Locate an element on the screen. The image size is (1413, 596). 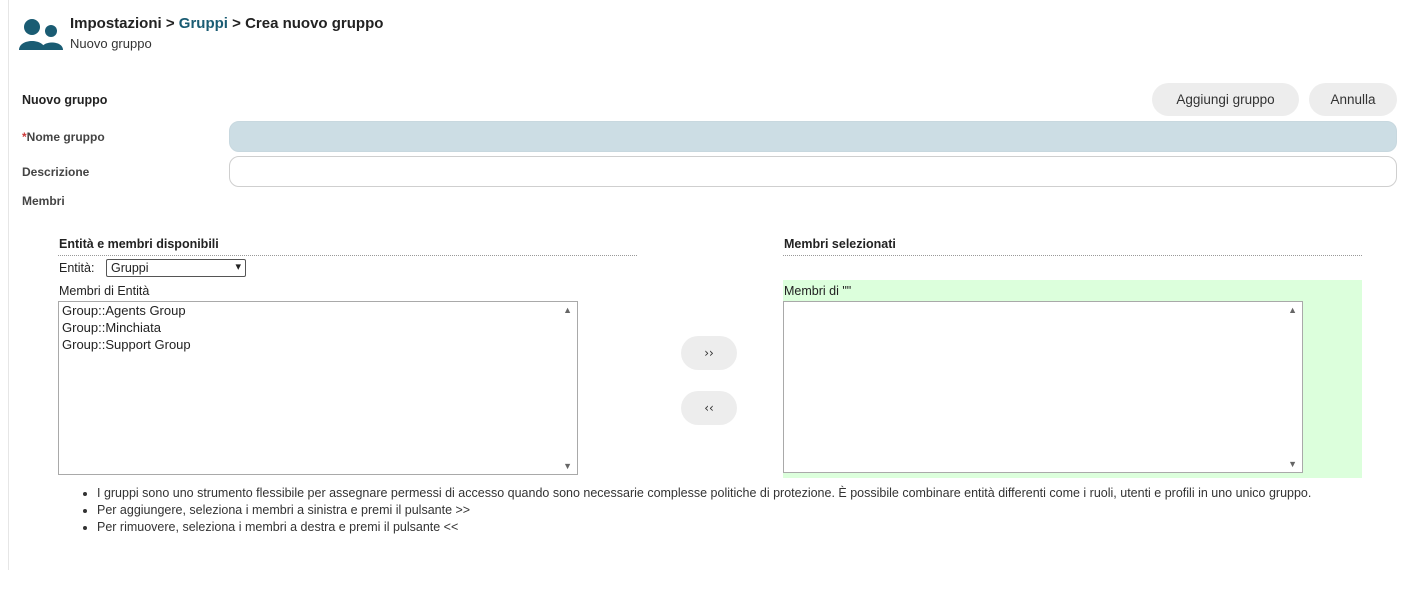
members-label: Membri is located at coordinates (43, 201).